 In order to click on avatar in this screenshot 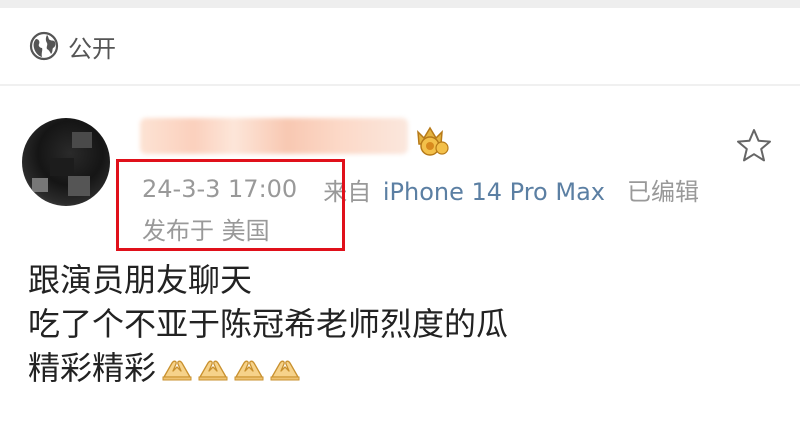, I will do `click(66, 162)`.